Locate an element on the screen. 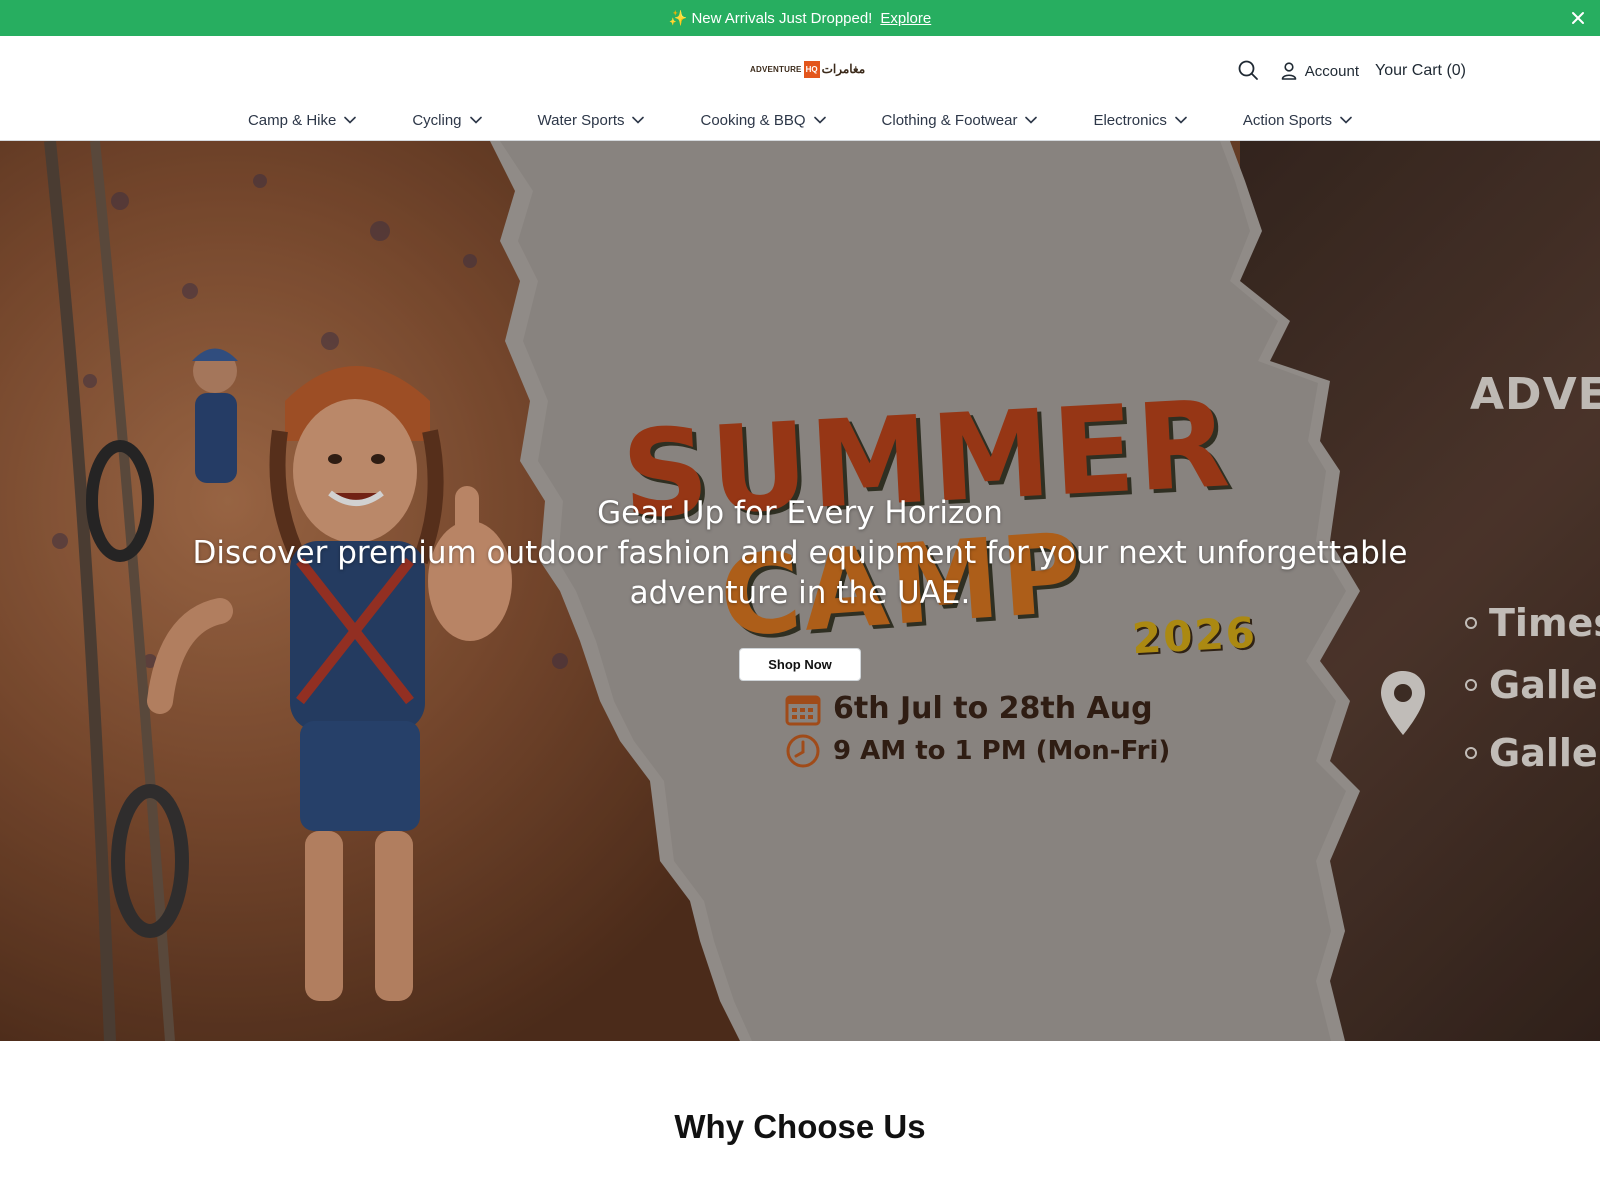 Image resolution: width=1600 pixels, height=1200 pixels. nav-item-cooking-bbq: Cooking & BBQ is located at coordinates (763, 120).